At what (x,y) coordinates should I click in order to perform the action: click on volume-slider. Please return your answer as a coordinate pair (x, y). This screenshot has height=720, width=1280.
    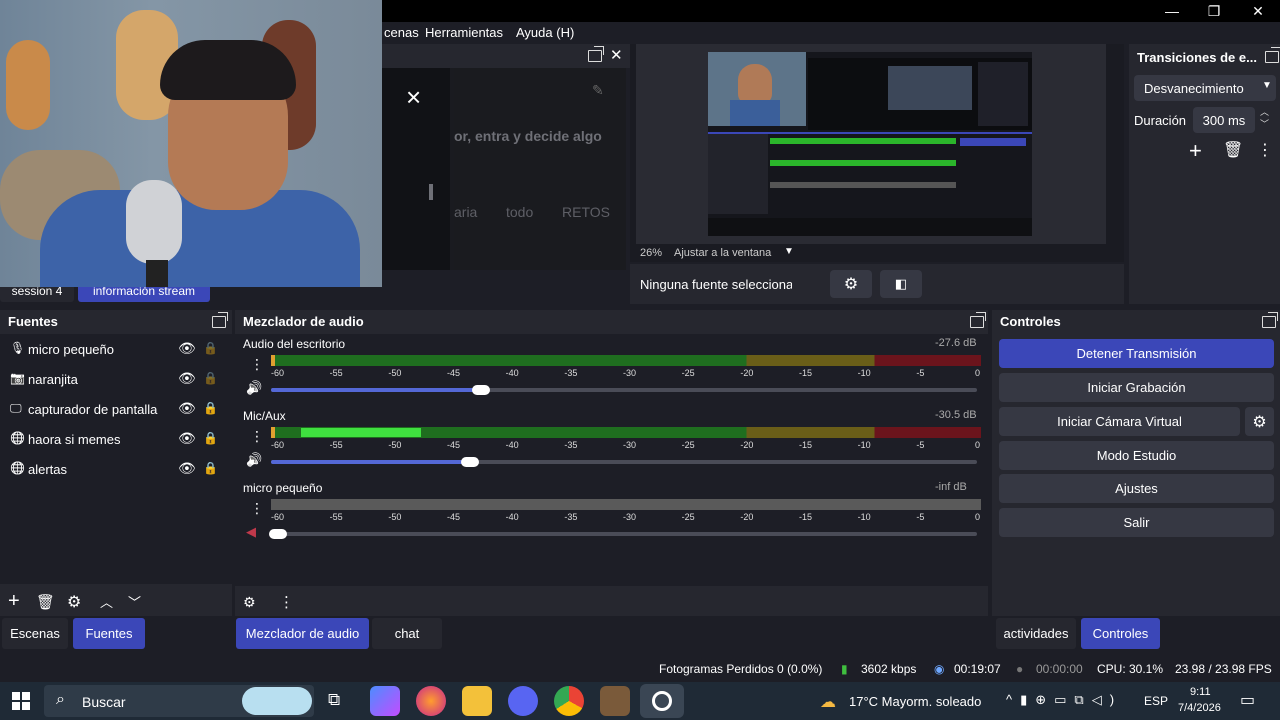
    Looking at the image, I should click on (624, 534).